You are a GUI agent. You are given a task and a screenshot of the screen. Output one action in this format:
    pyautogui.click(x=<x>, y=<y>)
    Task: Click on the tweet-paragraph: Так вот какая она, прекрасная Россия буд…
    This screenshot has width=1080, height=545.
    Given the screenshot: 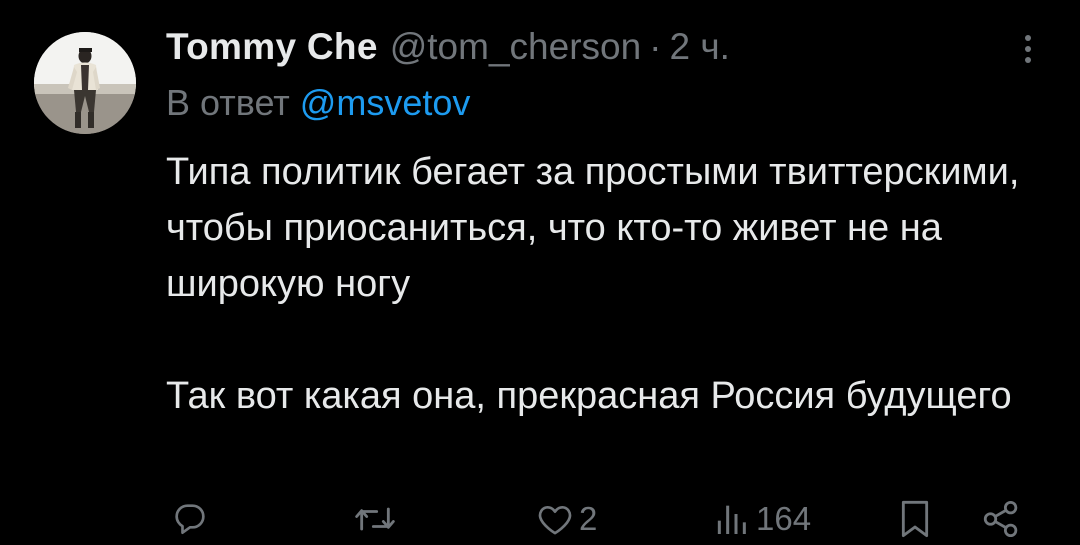 What is the action you would take?
    pyautogui.click(x=589, y=396)
    